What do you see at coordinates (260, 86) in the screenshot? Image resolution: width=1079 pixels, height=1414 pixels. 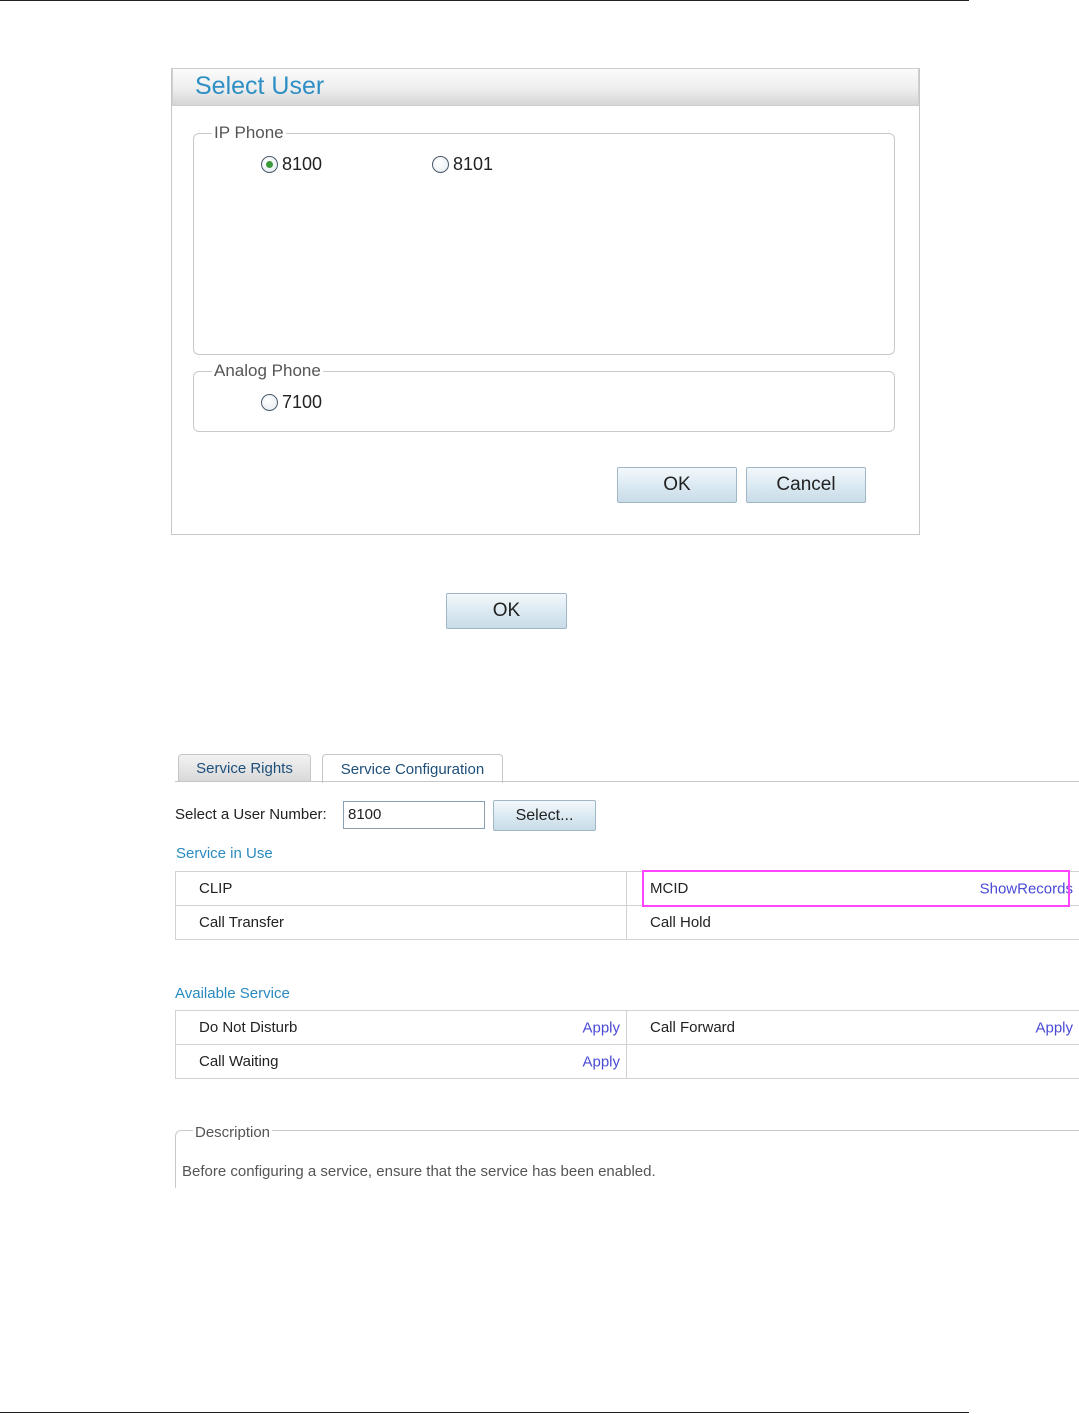 I see `dialog-title: Select User` at bounding box center [260, 86].